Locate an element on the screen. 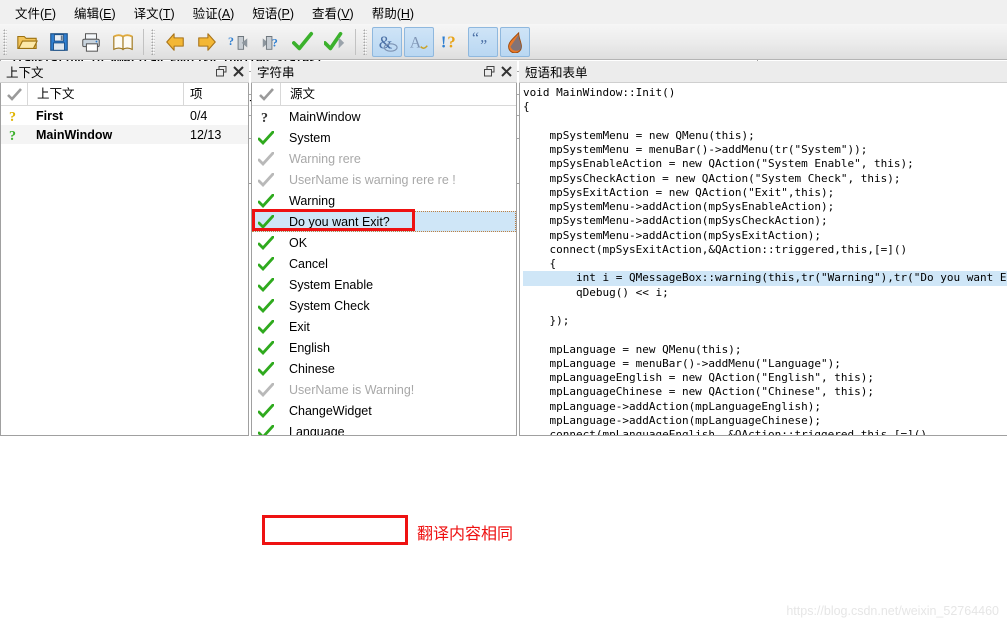  accelerator-validation-icon: & is located at coordinates (387, 41).